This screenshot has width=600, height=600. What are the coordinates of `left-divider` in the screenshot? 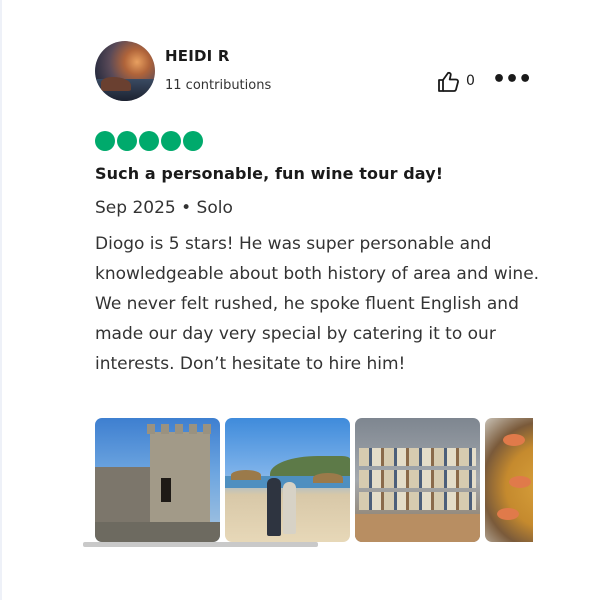 It's located at (1, 300).